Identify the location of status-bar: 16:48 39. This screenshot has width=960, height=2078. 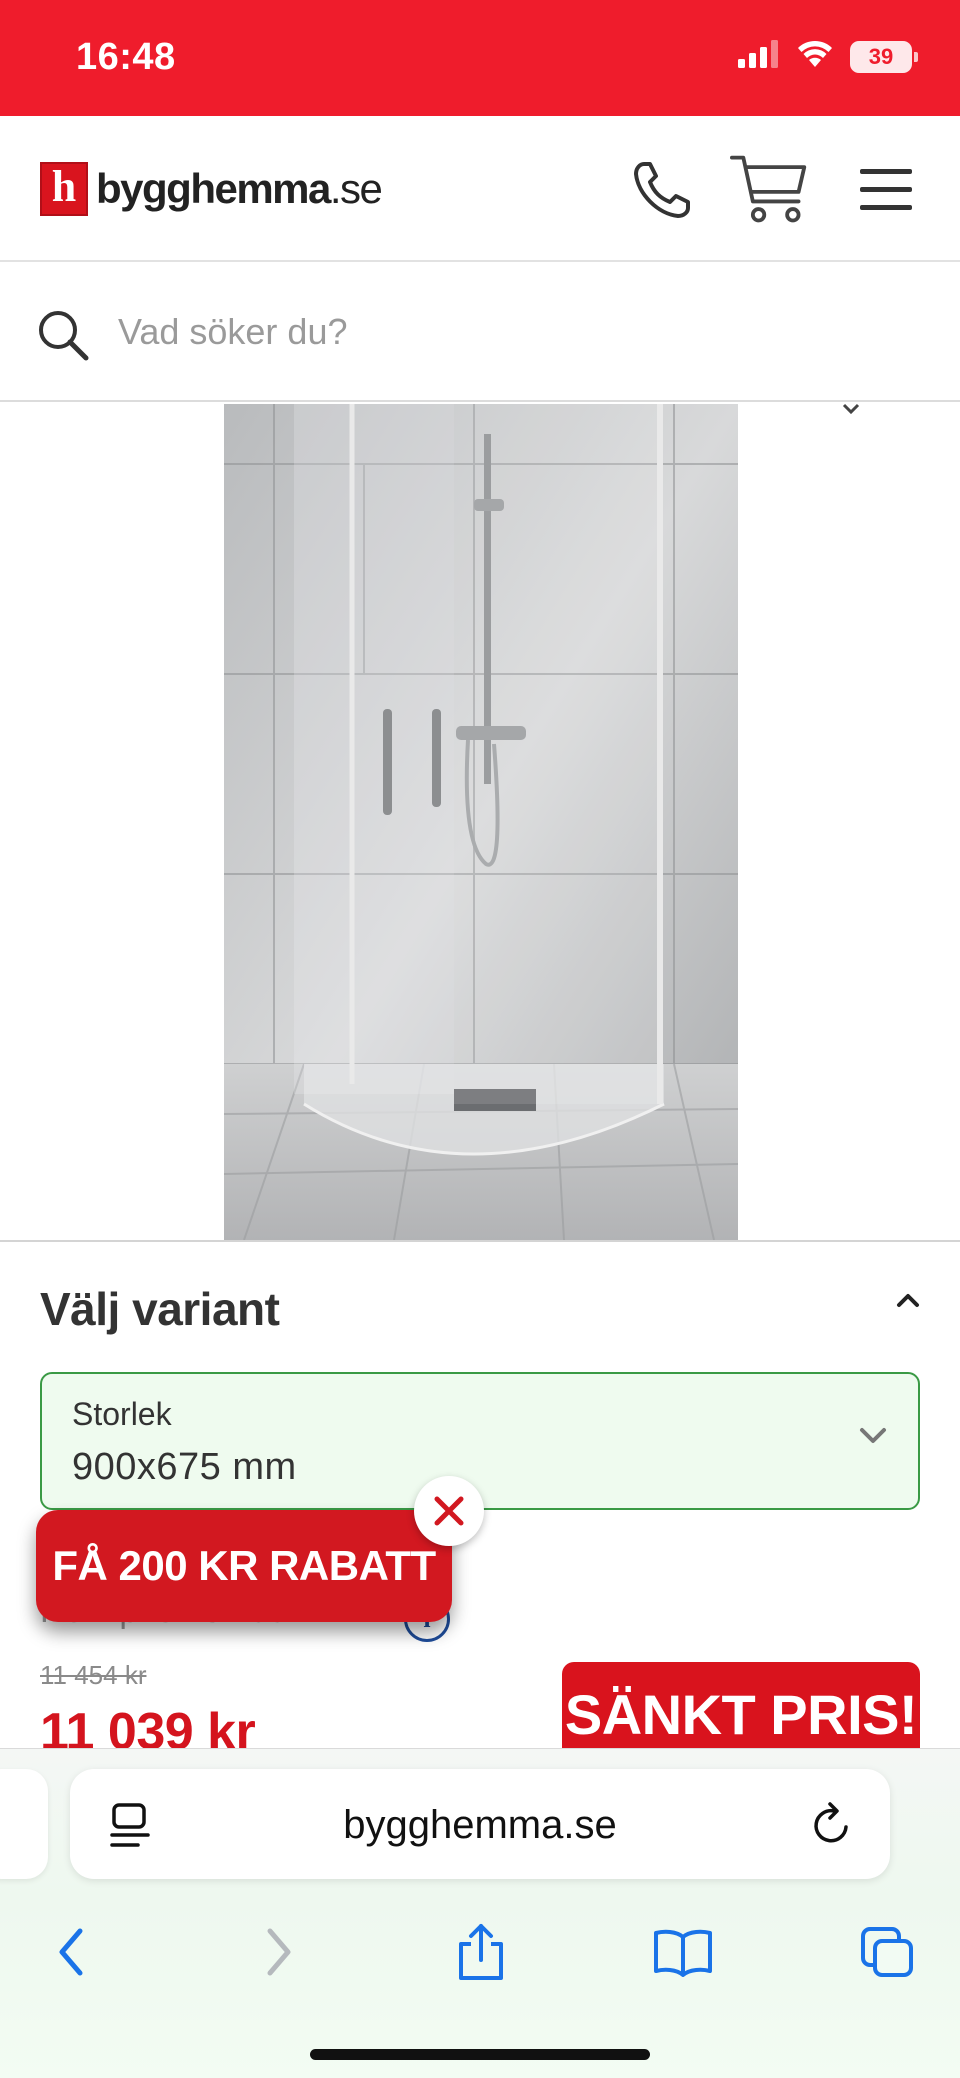
(480, 58).